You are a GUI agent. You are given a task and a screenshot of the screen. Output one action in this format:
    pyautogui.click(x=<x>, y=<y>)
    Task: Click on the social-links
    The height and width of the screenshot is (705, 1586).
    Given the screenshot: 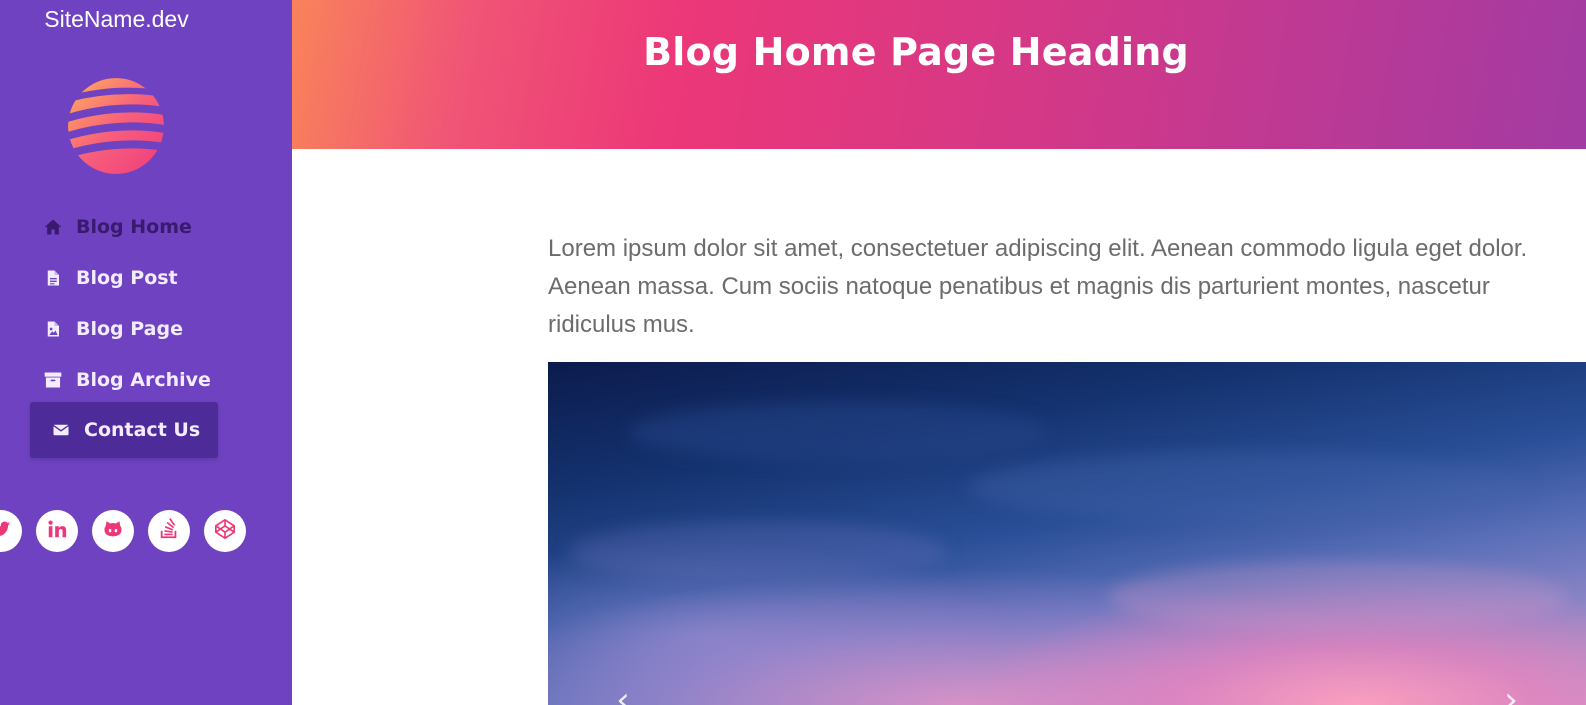 What is the action you would take?
    pyautogui.click(x=123, y=531)
    